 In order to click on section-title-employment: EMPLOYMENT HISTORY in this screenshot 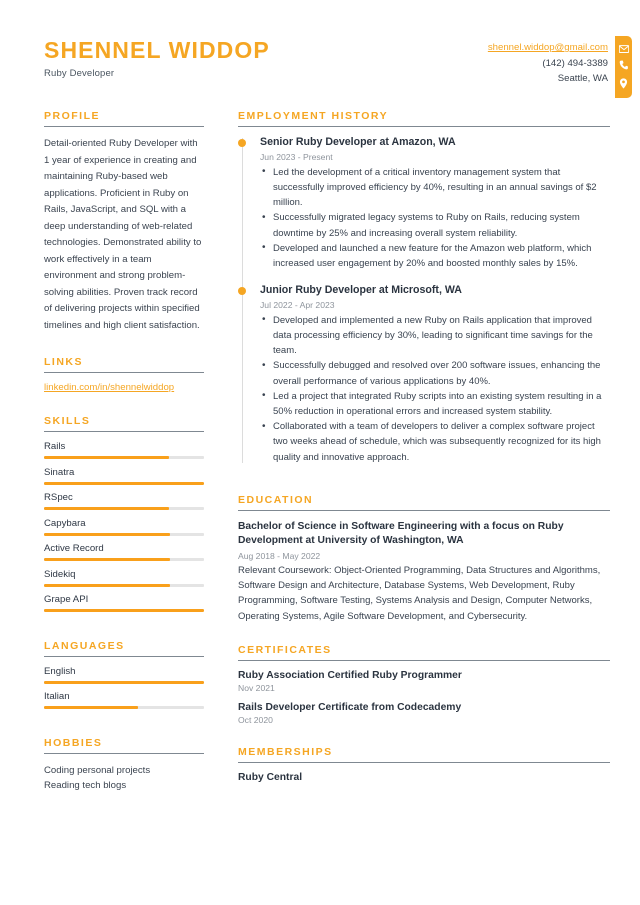, I will do `click(313, 116)`.